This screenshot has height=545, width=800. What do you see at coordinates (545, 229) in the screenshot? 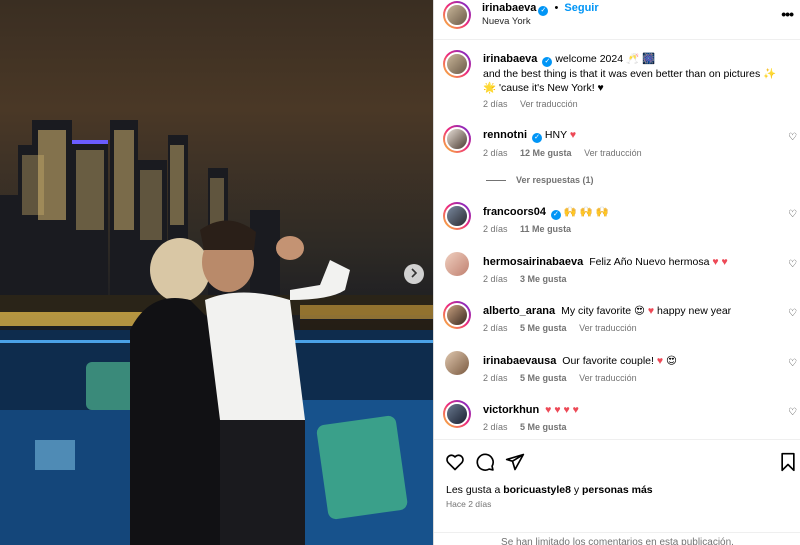
I see `comment-likes: 11 Me gusta` at bounding box center [545, 229].